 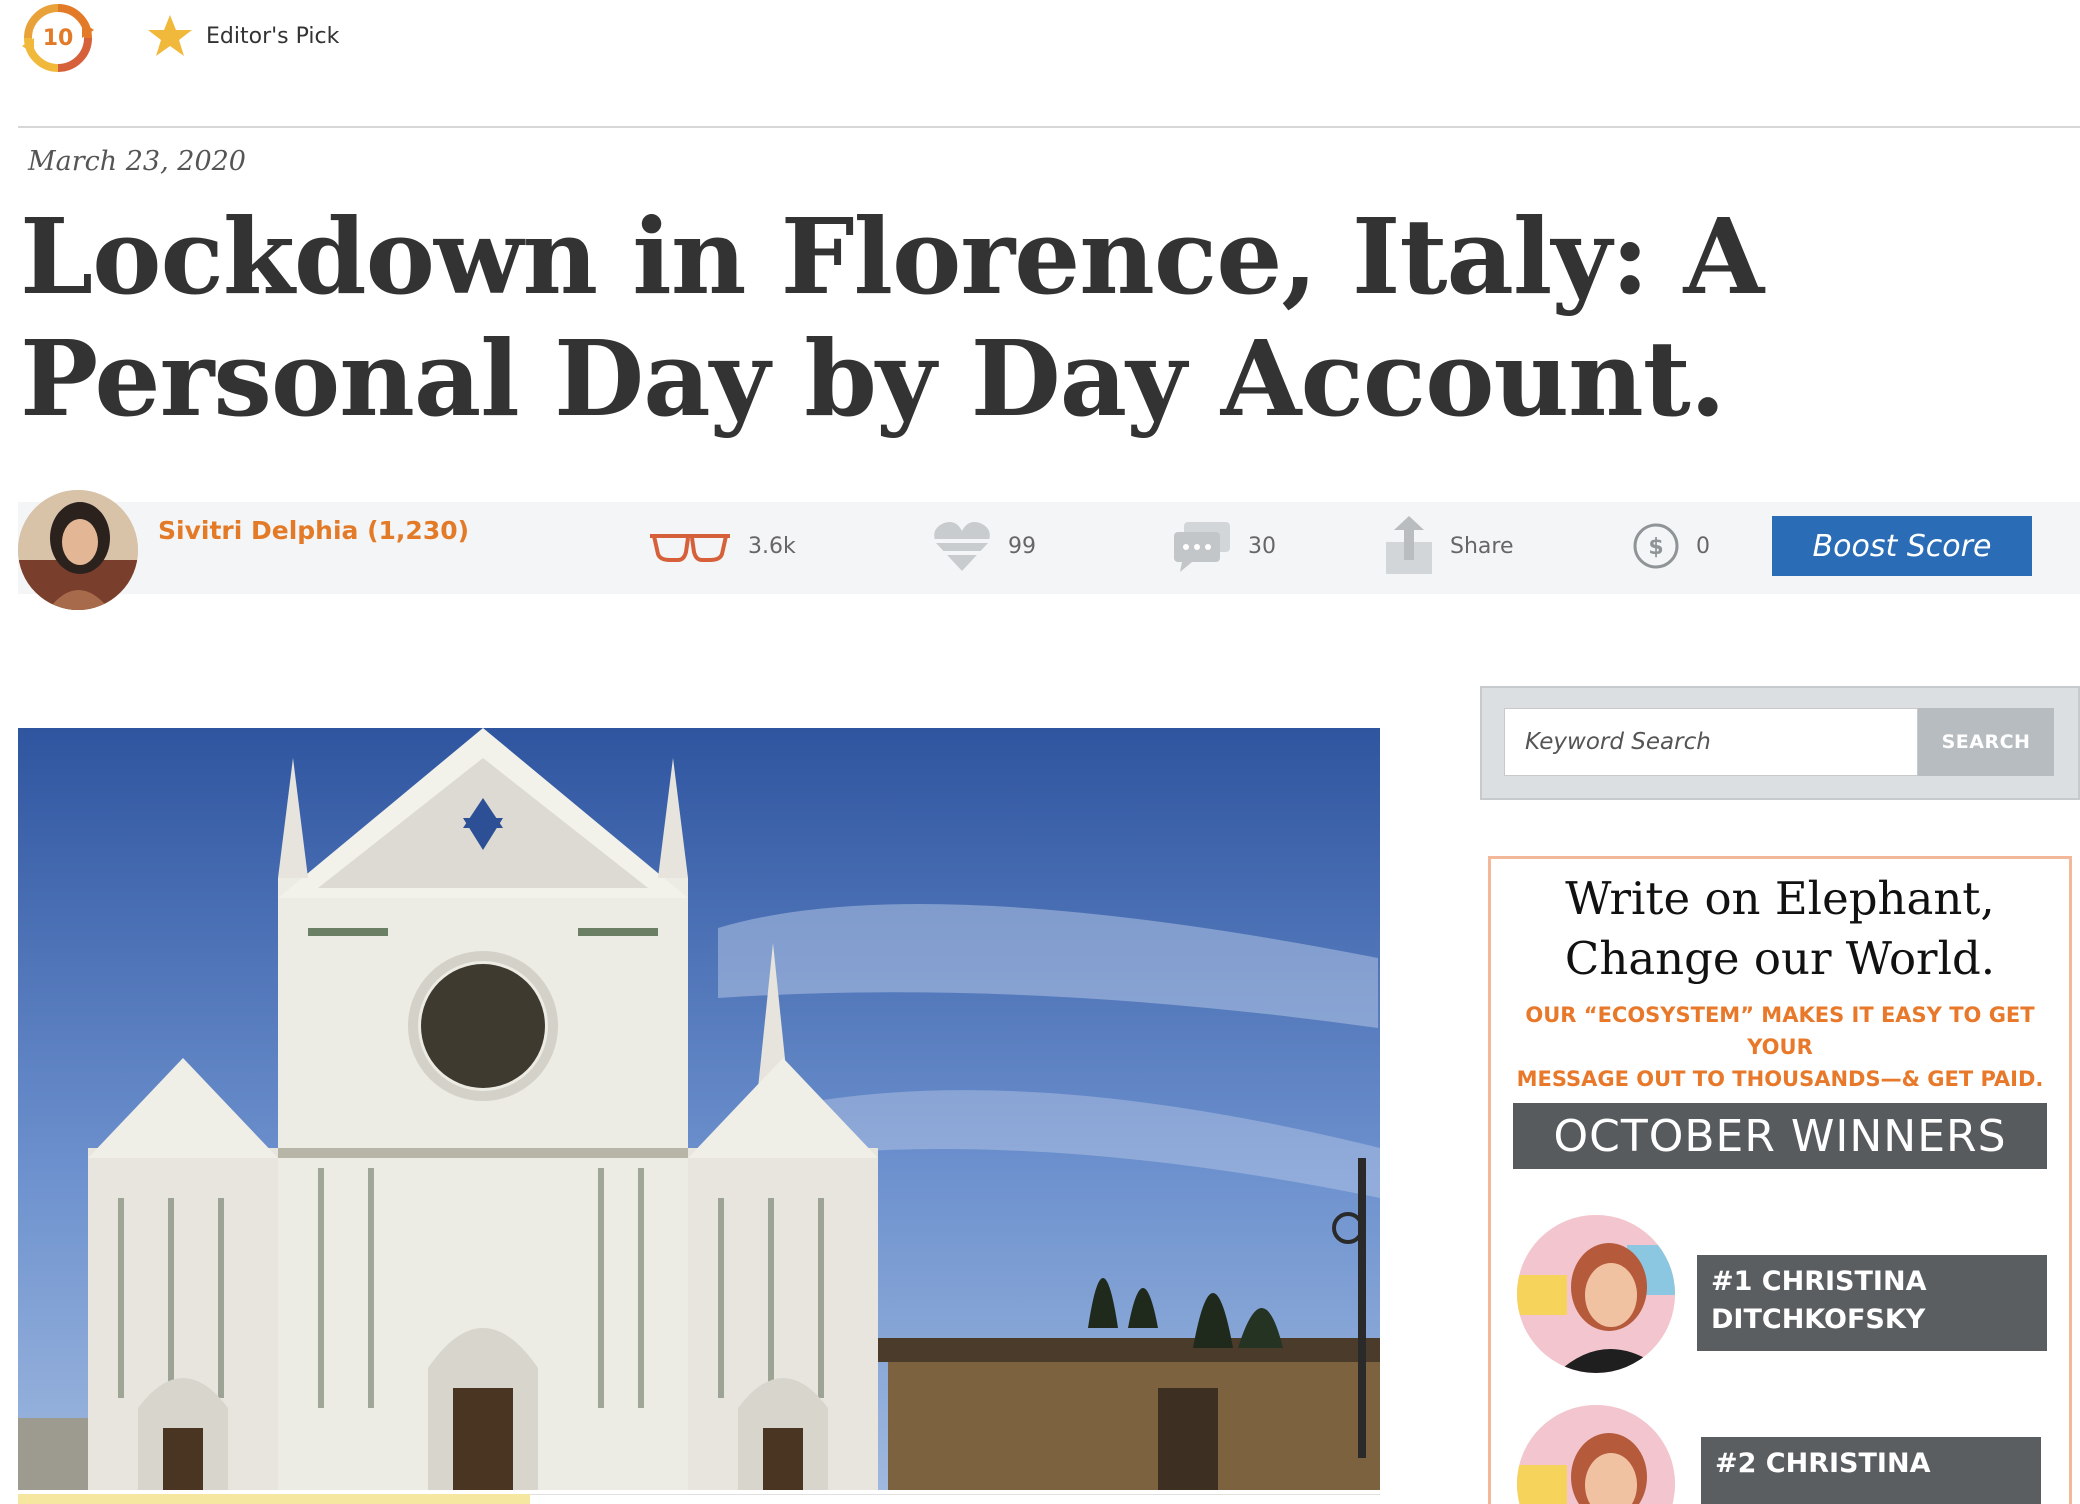 What do you see at coordinates (1202, 547) in the screenshot?
I see `comment-icon` at bounding box center [1202, 547].